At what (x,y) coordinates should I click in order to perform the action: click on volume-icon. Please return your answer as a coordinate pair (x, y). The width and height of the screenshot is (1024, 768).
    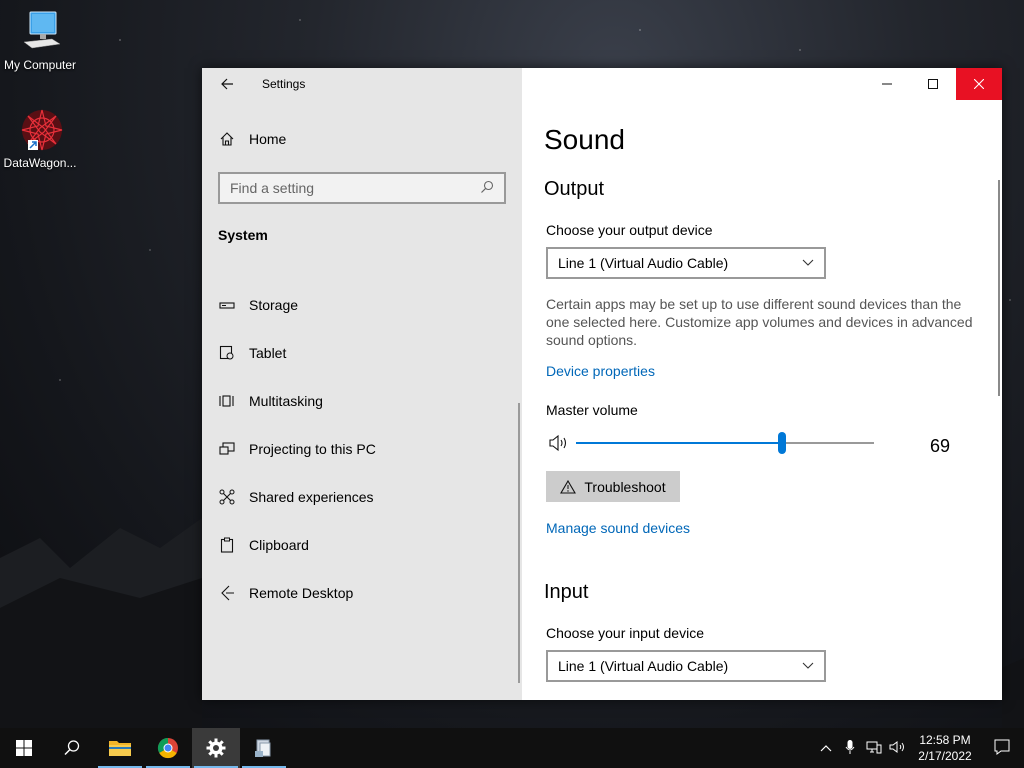
    Looking at the image, I should click on (898, 748).